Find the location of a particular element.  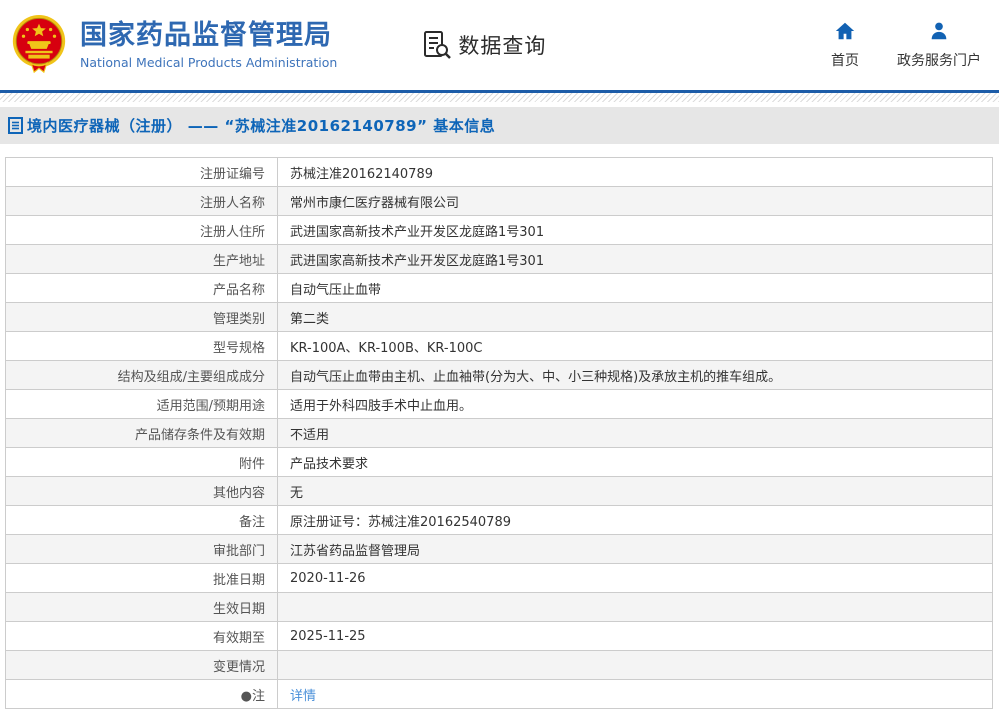

row-value: KR-100A、KR-100B、KR-100C is located at coordinates (635, 346).